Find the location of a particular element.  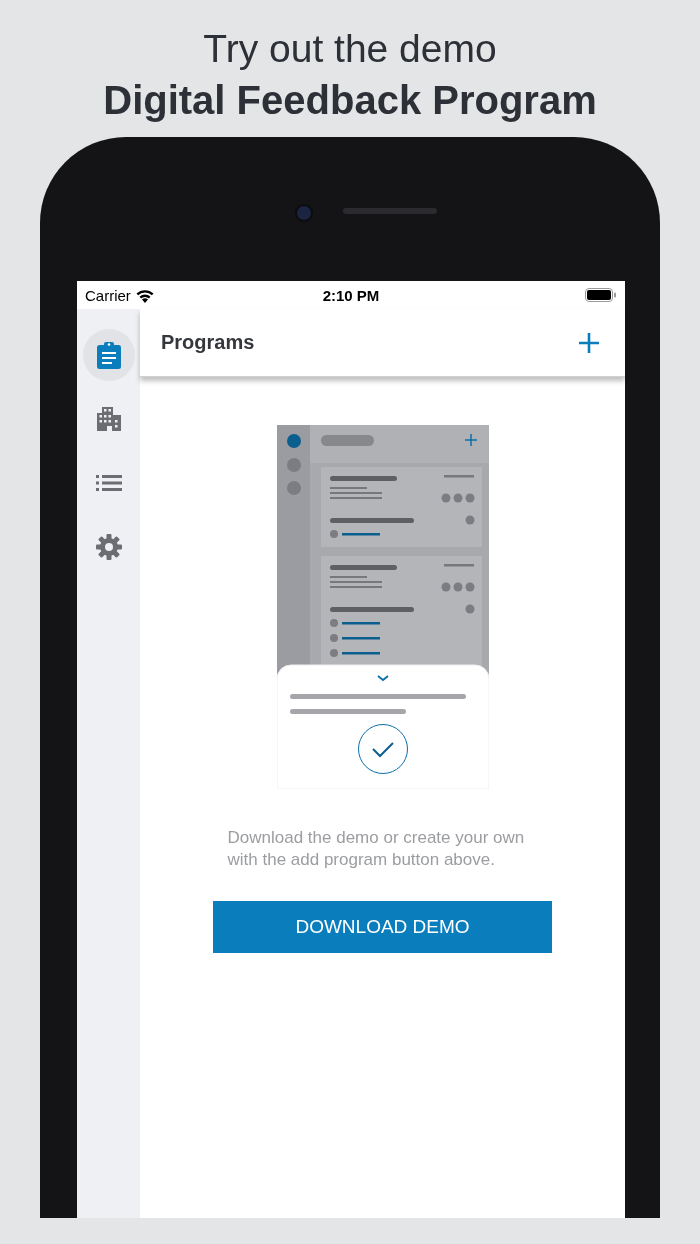

battery-icon is located at coordinates (601, 295).